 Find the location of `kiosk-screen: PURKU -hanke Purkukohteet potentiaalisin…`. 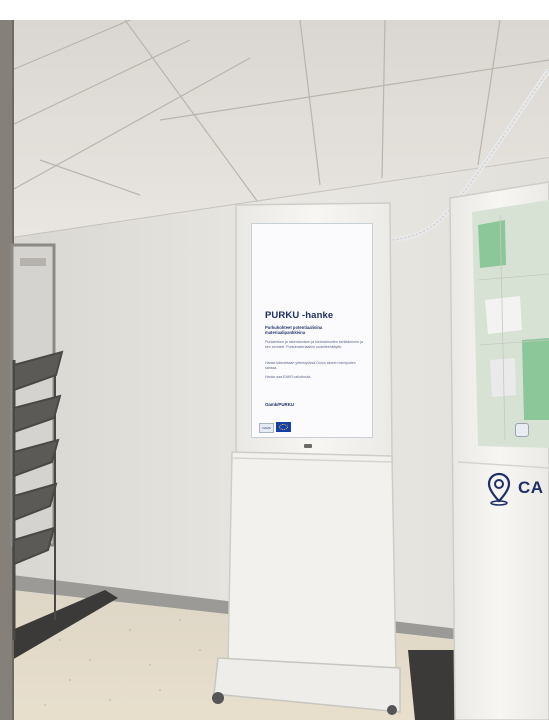

kiosk-screen: PURKU -hanke Purkukohteet potentiaalisin… is located at coordinates (312, 330).